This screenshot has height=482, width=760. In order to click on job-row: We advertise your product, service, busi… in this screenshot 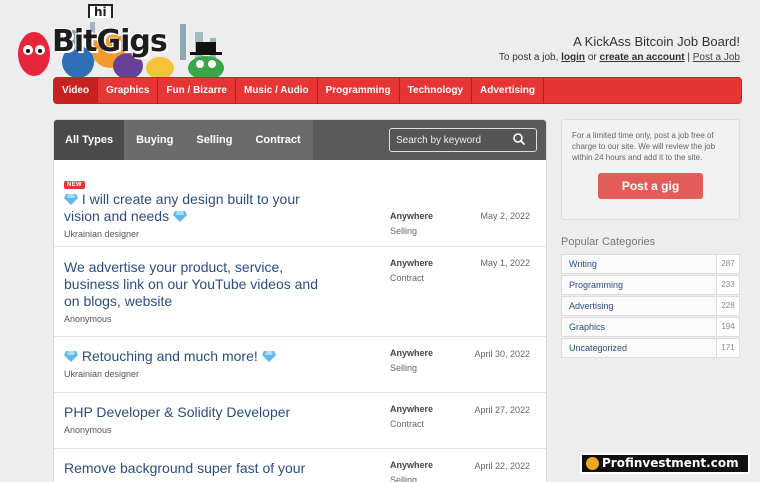, I will do `click(300, 292)`.